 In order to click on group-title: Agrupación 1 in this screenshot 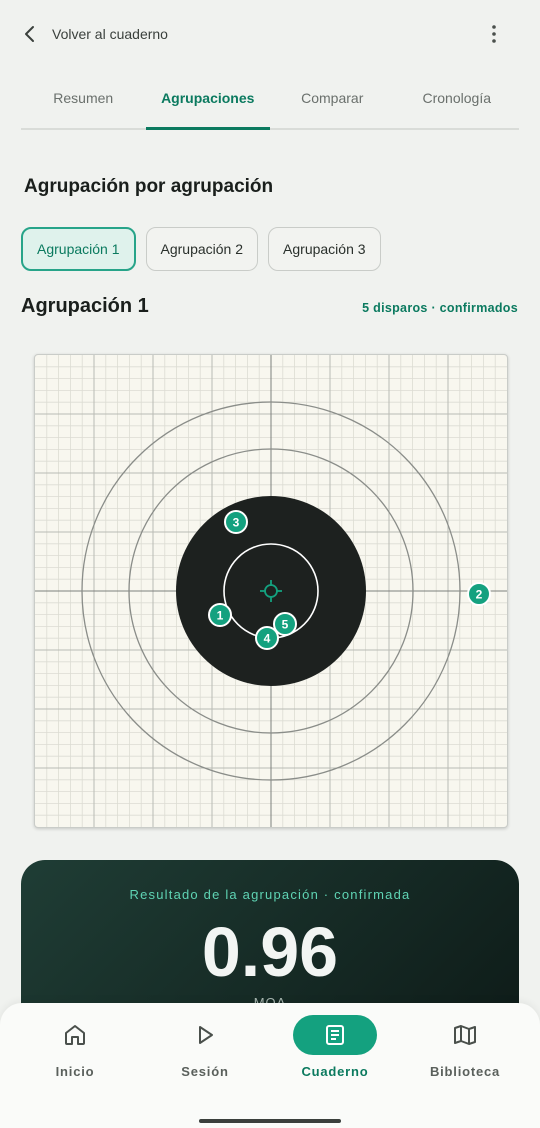, I will do `click(85, 306)`.